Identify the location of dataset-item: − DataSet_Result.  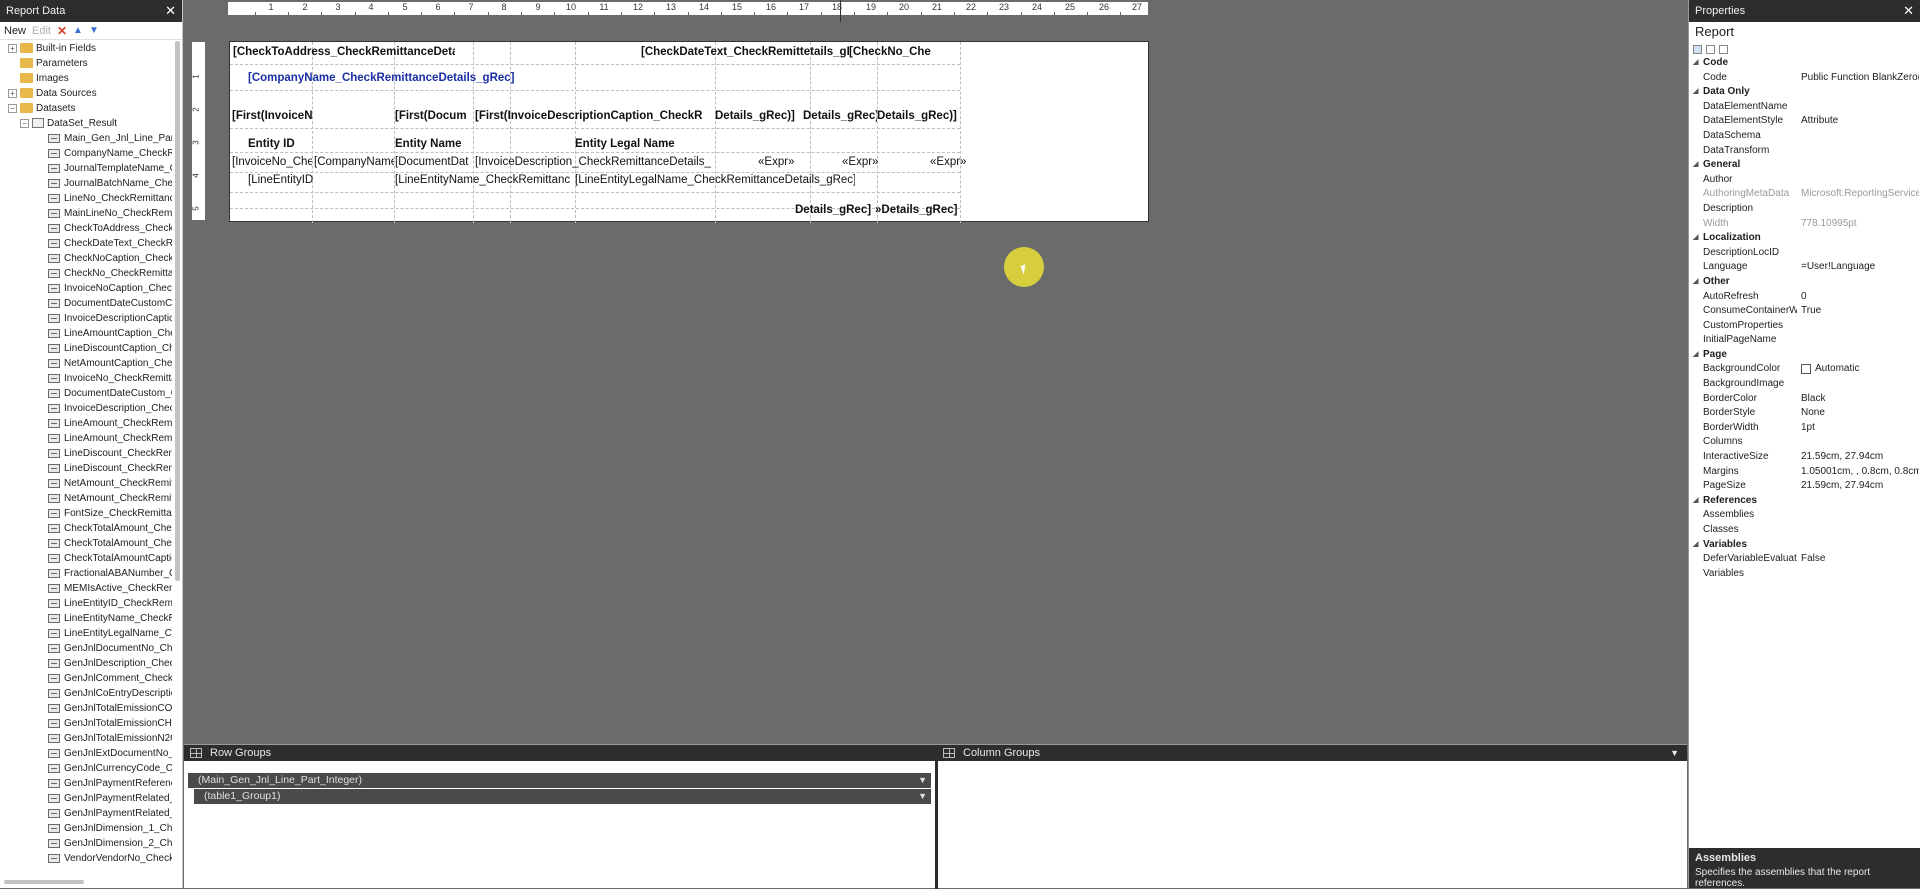
(86, 123).